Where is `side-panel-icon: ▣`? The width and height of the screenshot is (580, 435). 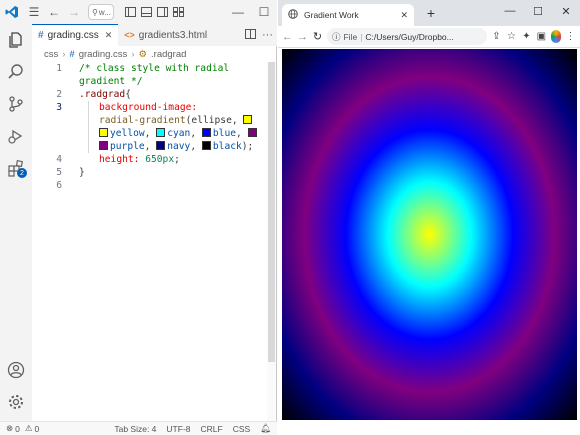 side-panel-icon: ▣ is located at coordinates (541, 37).